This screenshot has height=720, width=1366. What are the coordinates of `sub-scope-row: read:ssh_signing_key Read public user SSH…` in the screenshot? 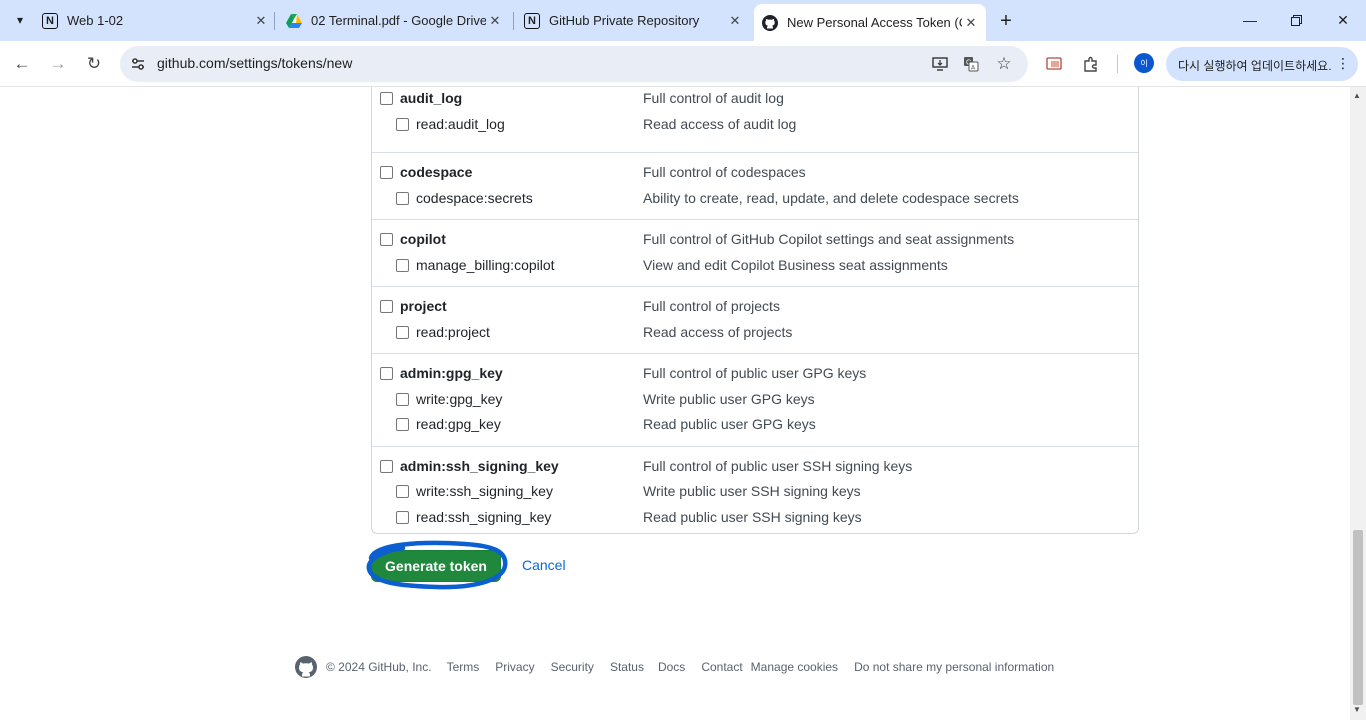 It's located at (755, 518).